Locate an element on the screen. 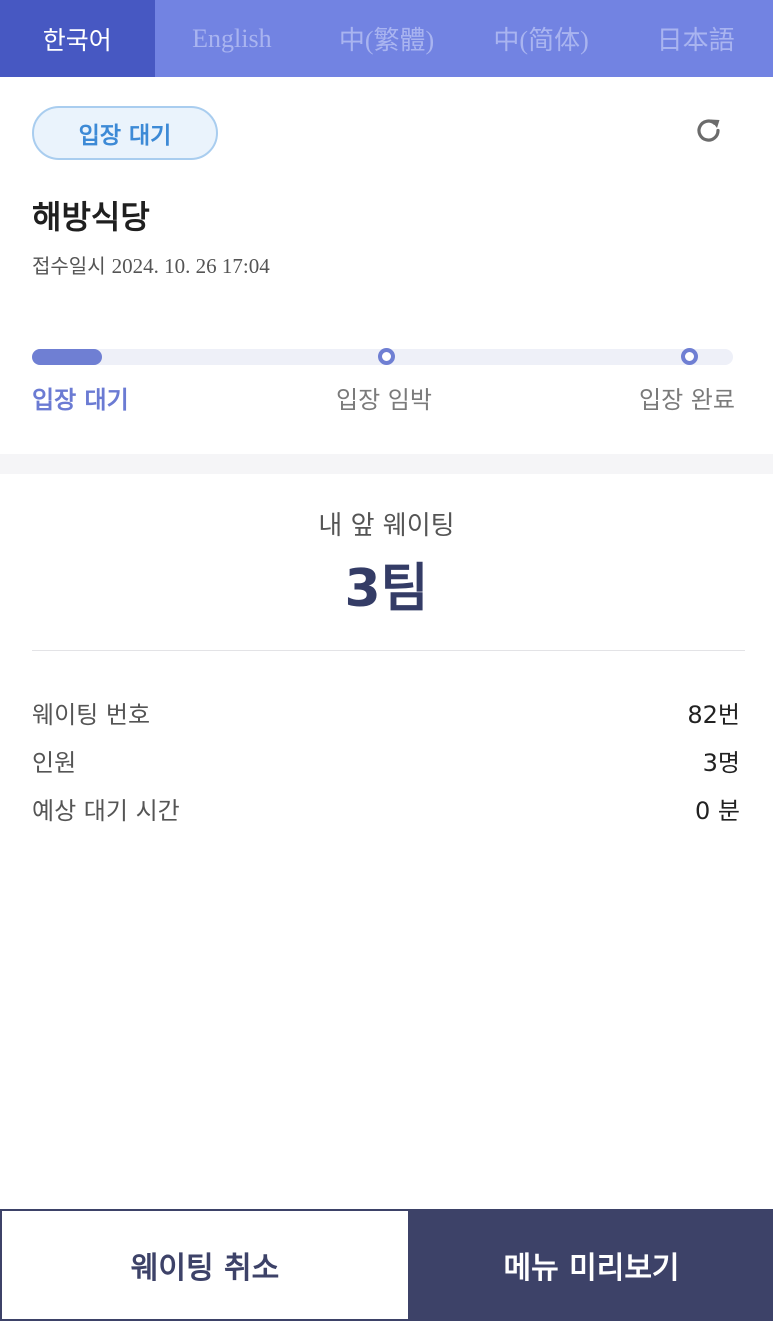 The image size is (773, 1321). progress-fill is located at coordinates (67, 357).